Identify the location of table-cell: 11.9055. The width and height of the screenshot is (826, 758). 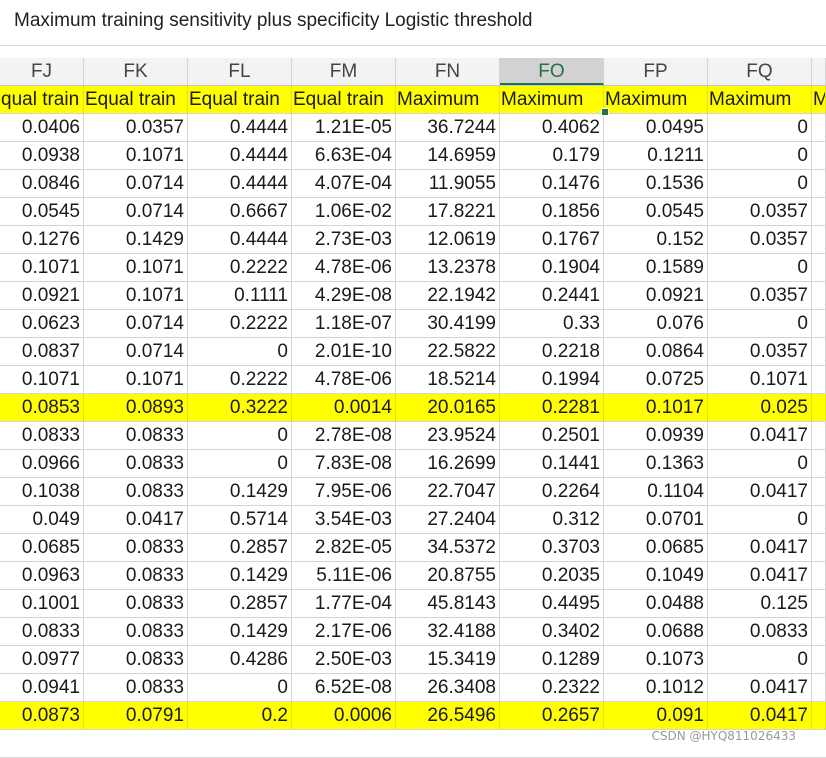
(448, 183).